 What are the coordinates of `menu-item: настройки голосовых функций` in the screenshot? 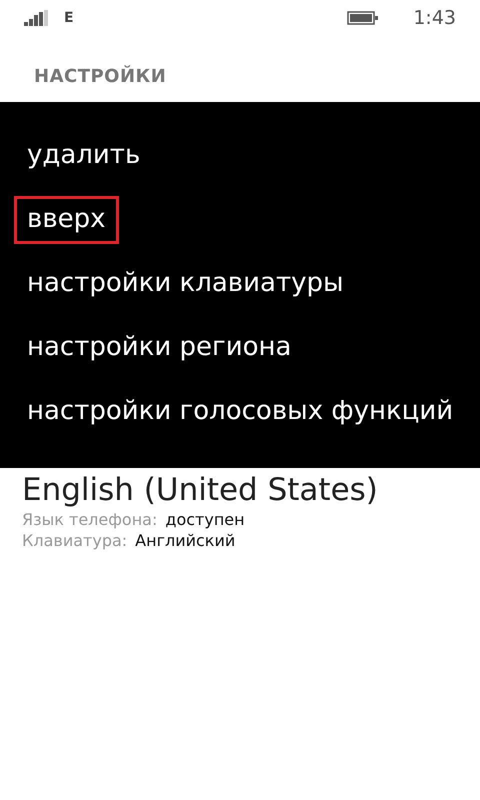 It's located at (240, 412).